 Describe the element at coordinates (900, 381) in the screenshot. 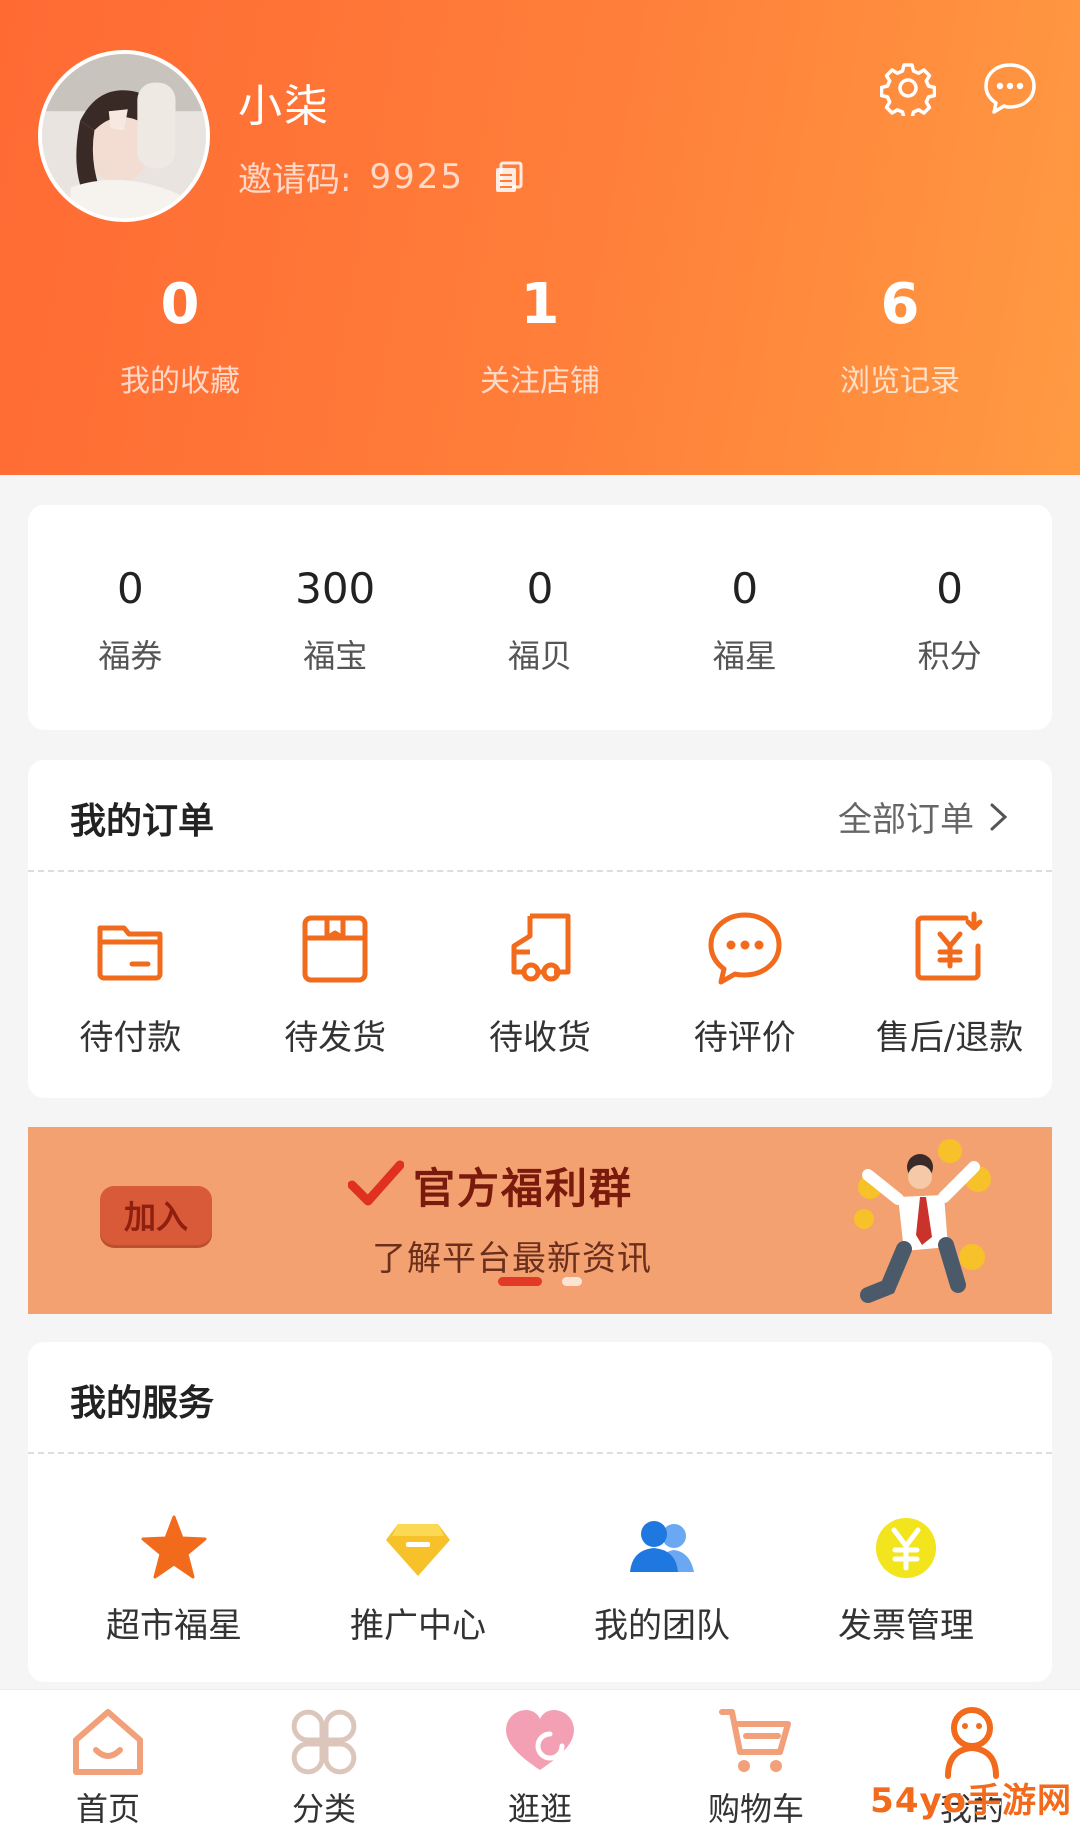

I see `stat-label: 浏览记录` at that location.